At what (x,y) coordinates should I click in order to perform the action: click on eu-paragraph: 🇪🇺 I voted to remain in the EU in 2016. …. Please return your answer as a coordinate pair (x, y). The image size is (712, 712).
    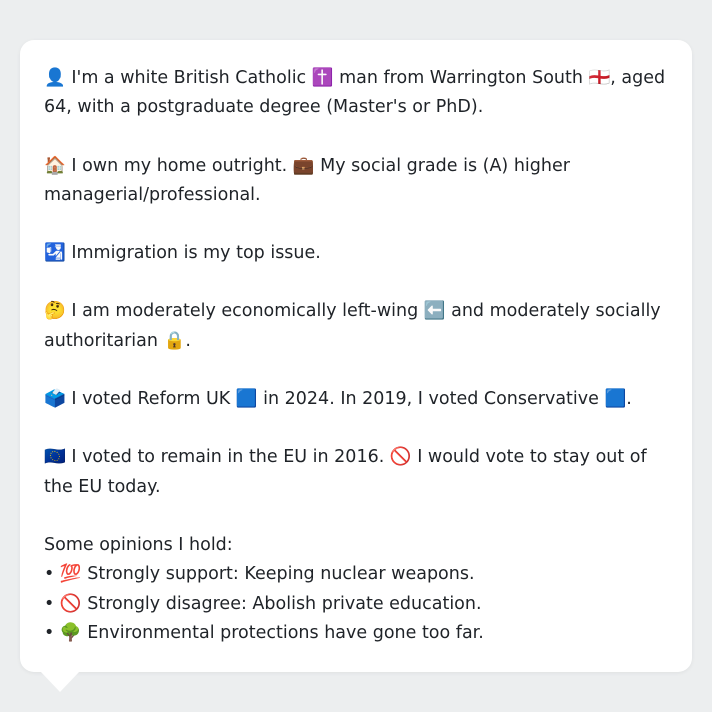
    Looking at the image, I should click on (348, 472).